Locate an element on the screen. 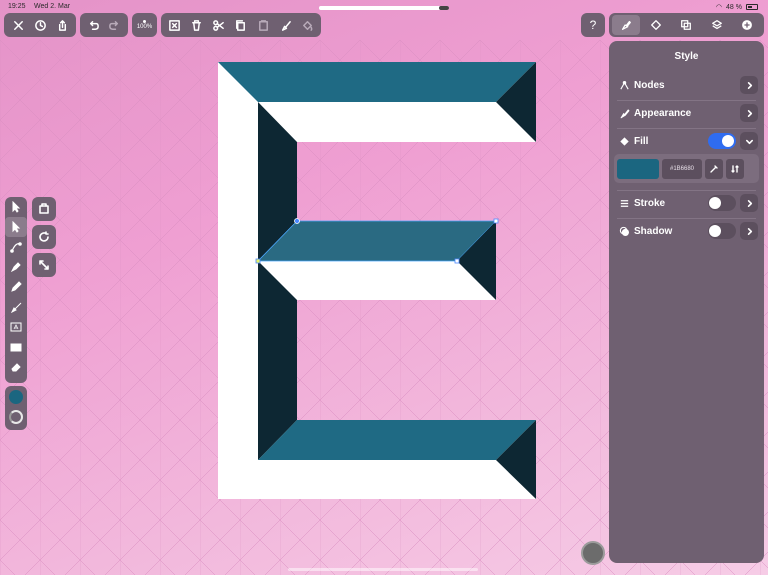 Image resolution: width=768 pixels, height=575 pixels. secondary-tools is located at coordinates (44, 238).